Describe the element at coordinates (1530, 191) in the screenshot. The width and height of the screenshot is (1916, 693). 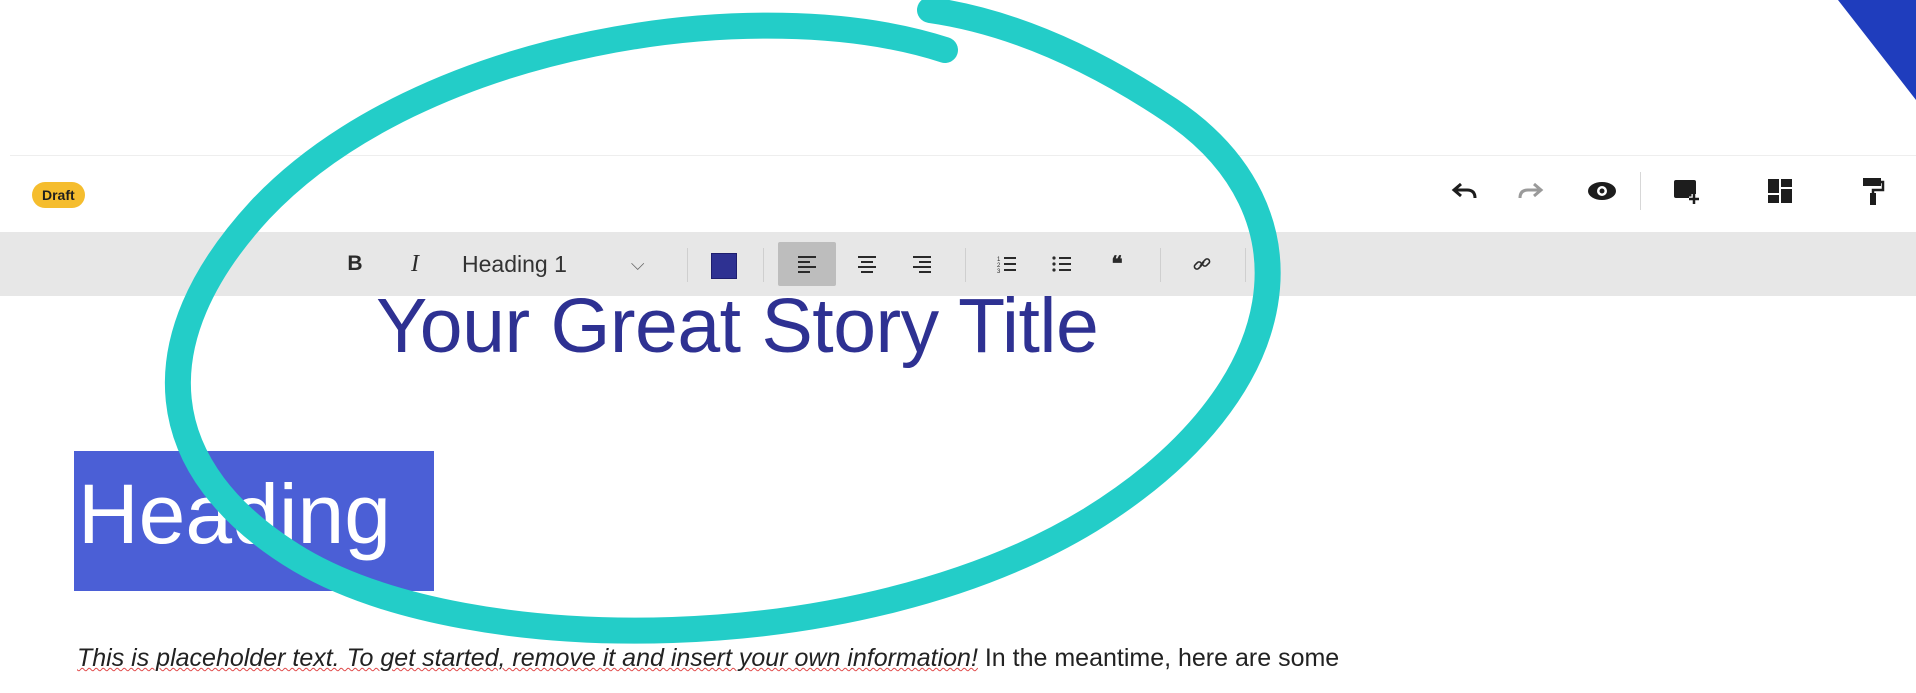
I see `redo-icon` at that location.